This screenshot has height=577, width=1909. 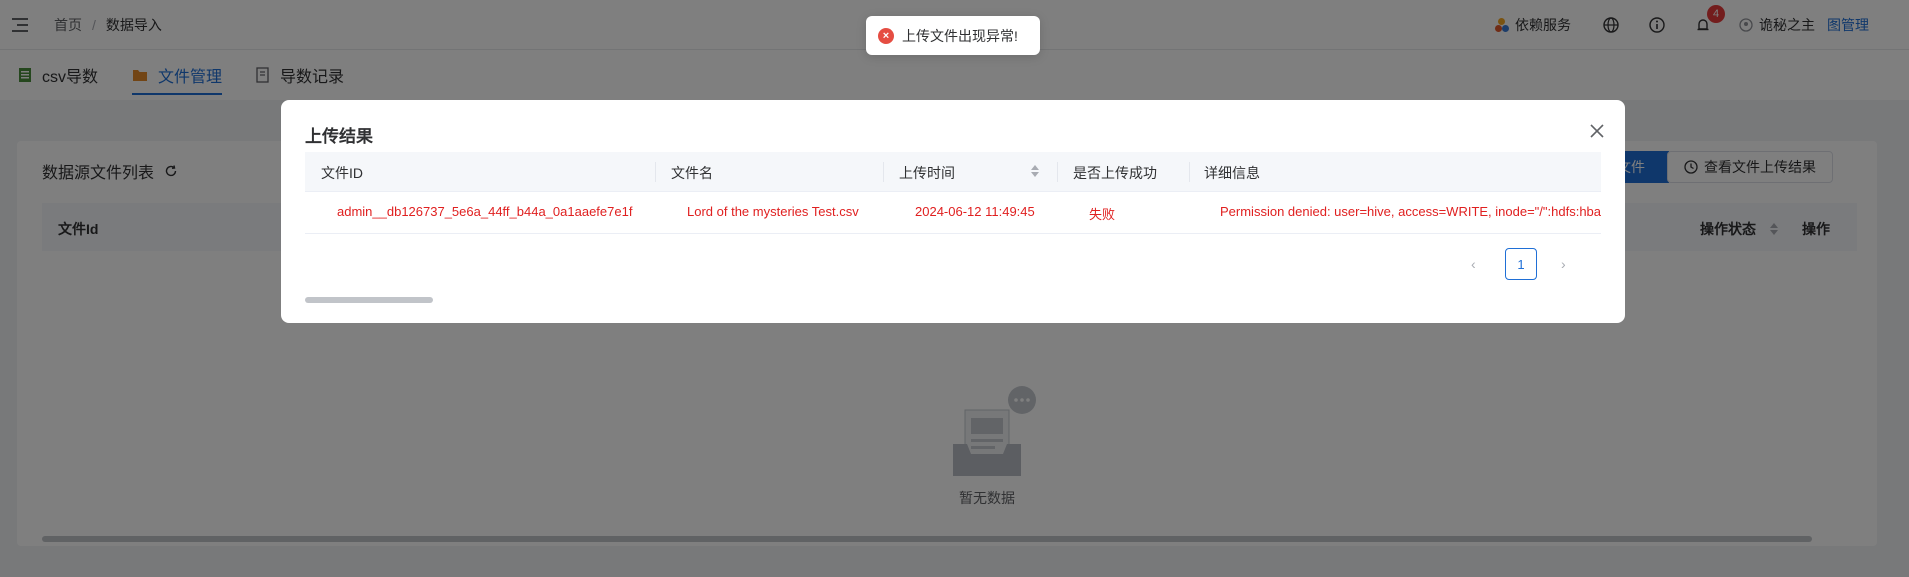 What do you see at coordinates (773, 211) in the screenshot?
I see `cell-file-name: Lord of the mysteries Test.csv` at bounding box center [773, 211].